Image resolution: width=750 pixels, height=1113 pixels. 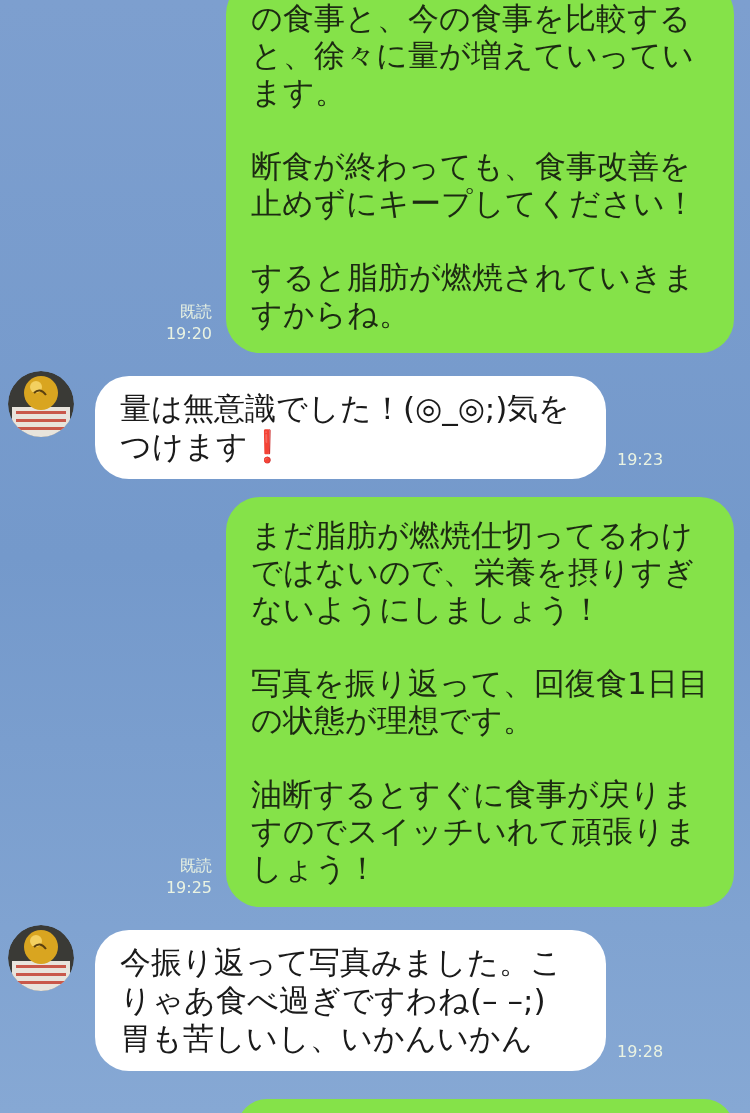 What do you see at coordinates (188, 334) in the screenshot?
I see `timestamp: 19:20` at bounding box center [188, 334].